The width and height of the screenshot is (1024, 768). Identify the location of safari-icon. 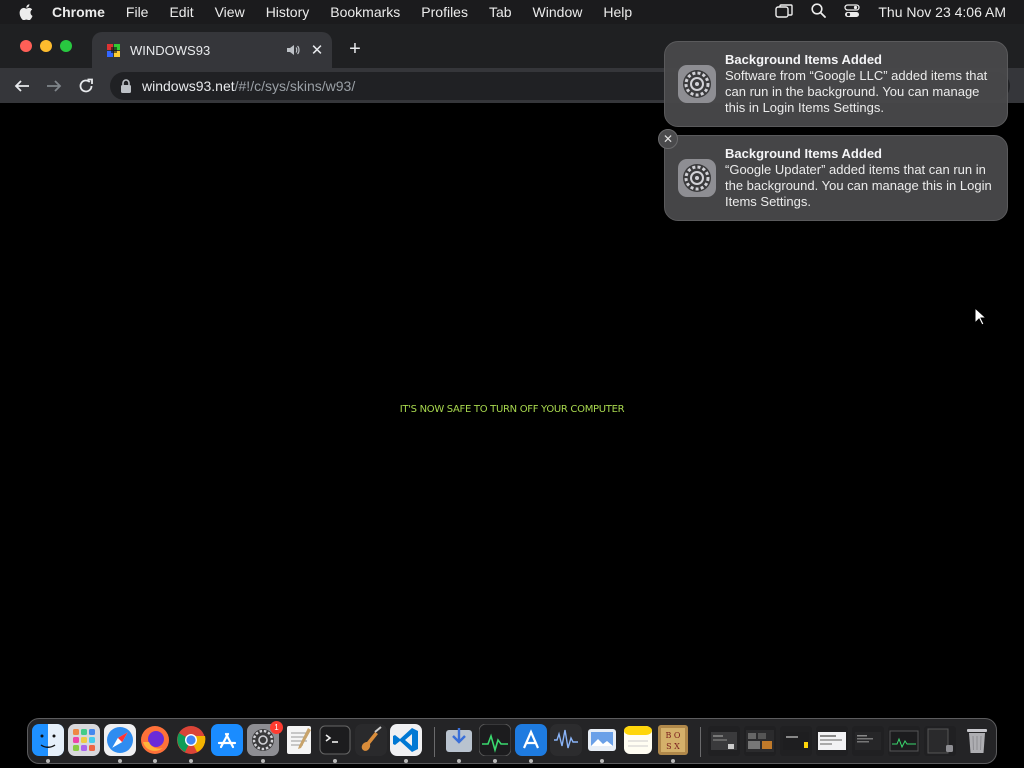
(120, 740).